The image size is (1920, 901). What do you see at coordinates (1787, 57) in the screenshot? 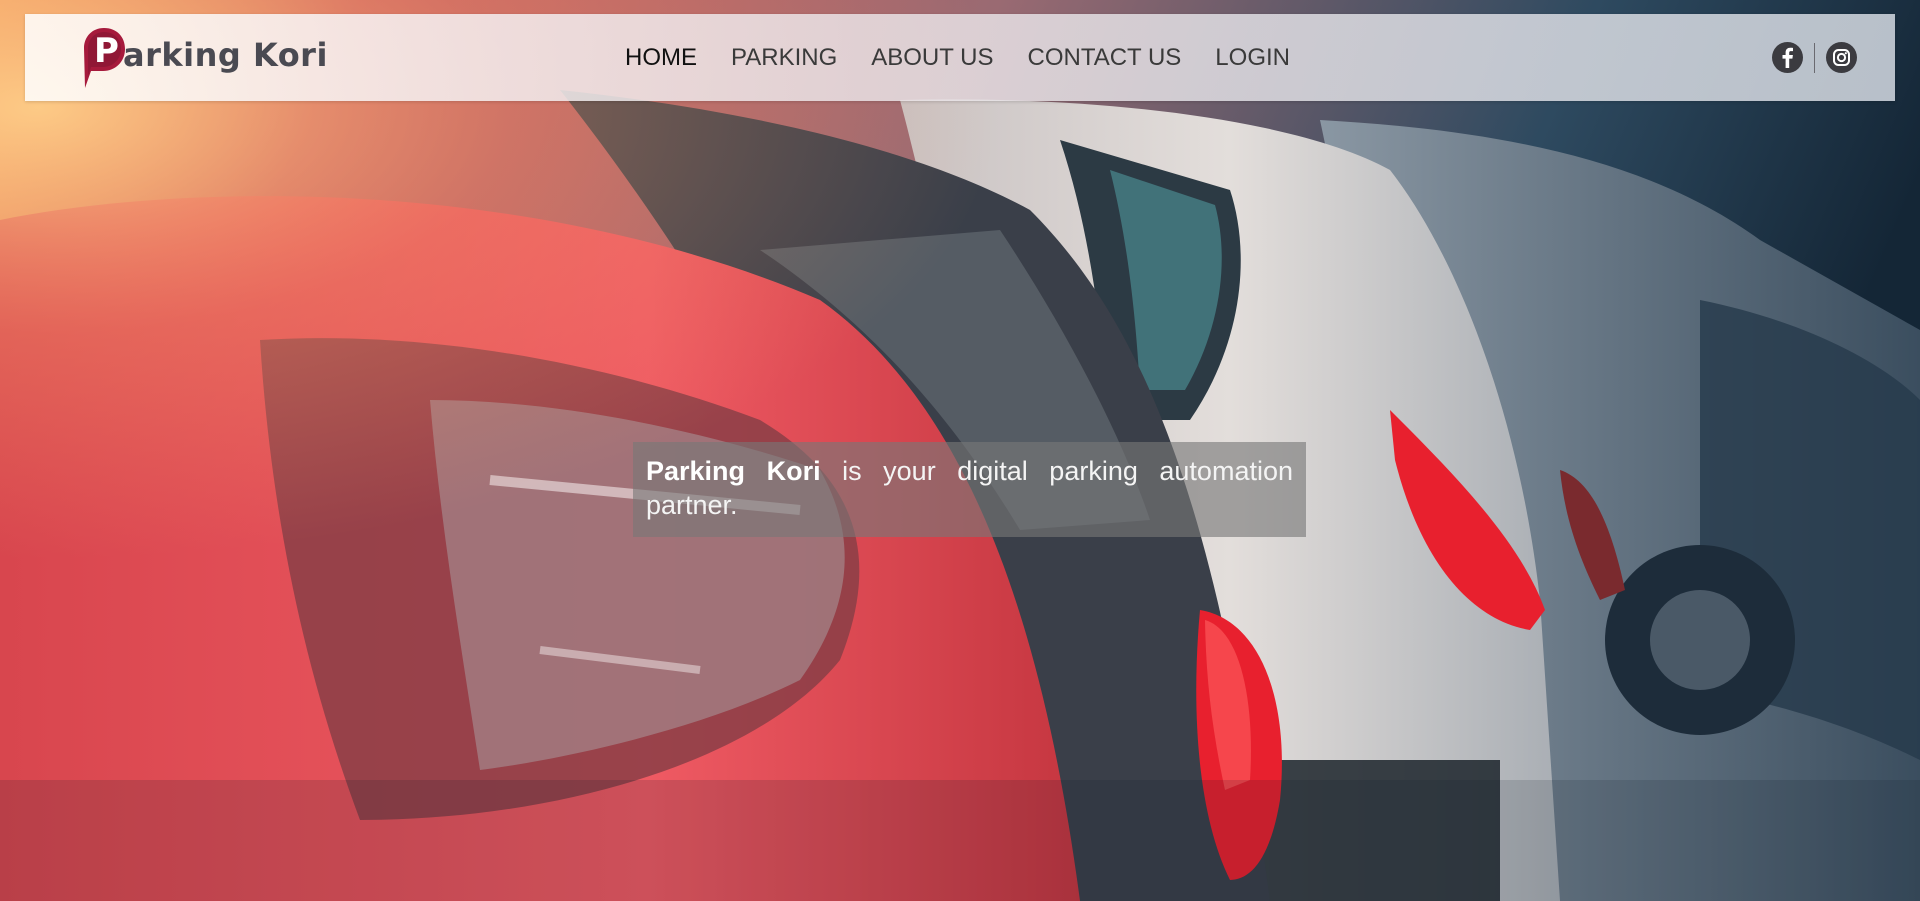
I see `facebook-icon` at bounding box center [1787, 57].